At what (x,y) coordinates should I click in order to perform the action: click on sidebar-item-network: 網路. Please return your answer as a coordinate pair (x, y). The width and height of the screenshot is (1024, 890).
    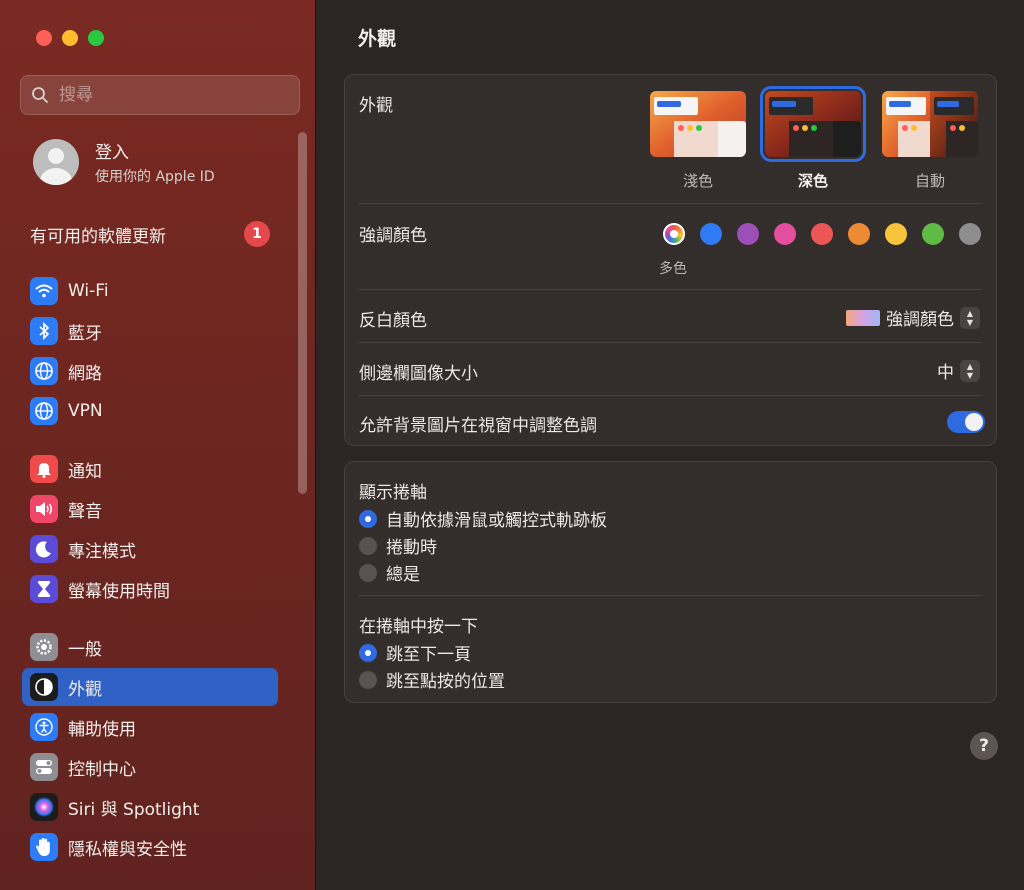
    Looking at the image, I should click on (150, 371).